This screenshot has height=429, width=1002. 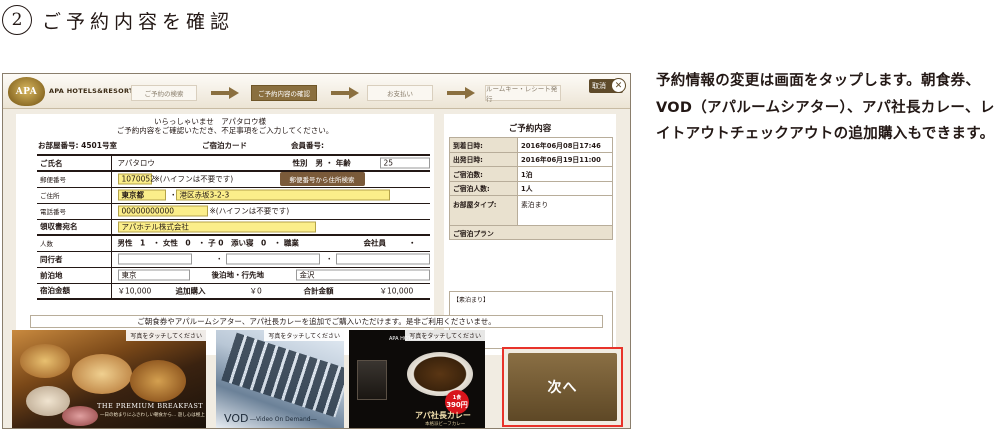 I want to click on companion-label: 同行者, so click(x=74, y=259).